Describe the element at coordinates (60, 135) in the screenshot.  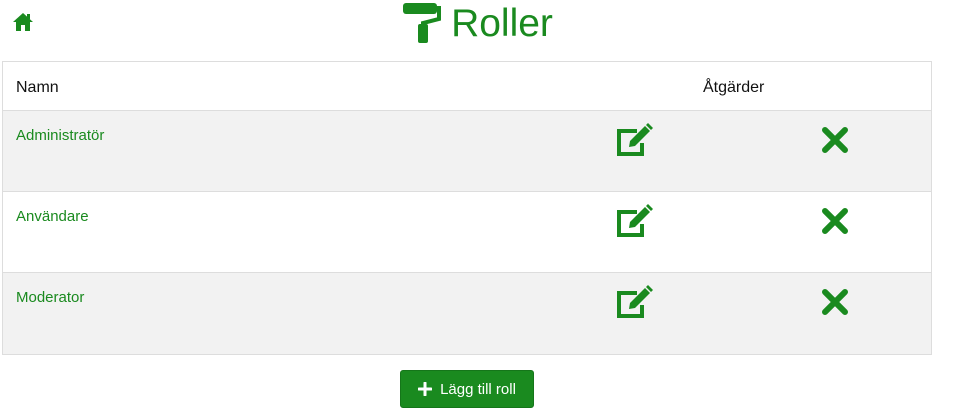
I see `role-link: Administratör` at that location.